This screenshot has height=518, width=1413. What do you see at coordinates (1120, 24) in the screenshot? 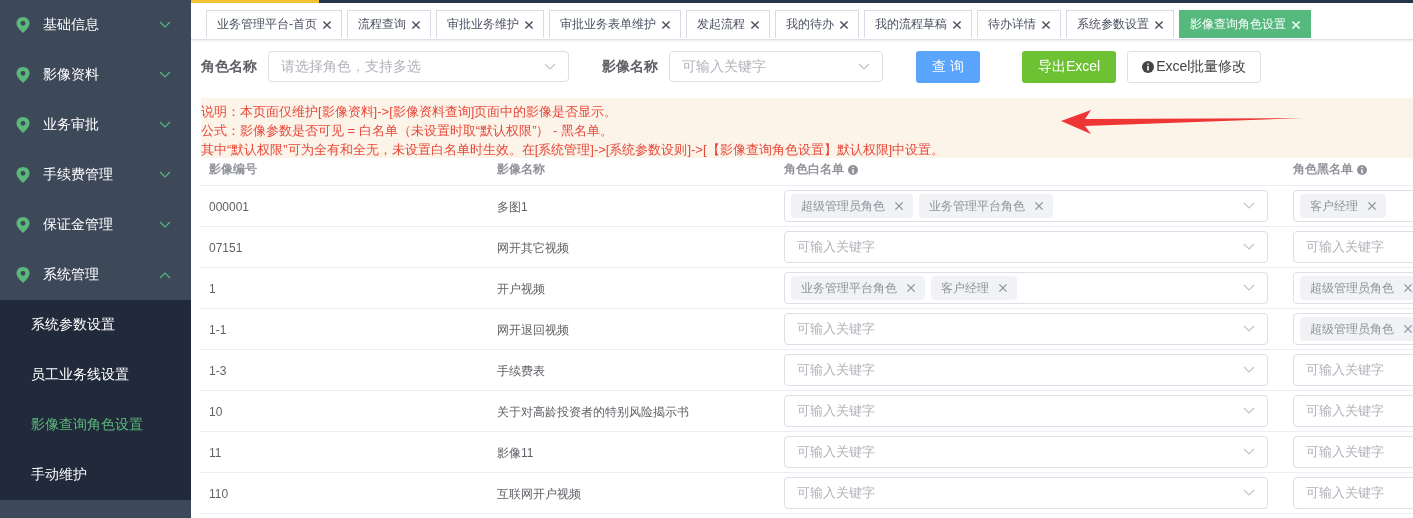
I see `tab: 系统参数设置` at bounding box center [1120, 24].